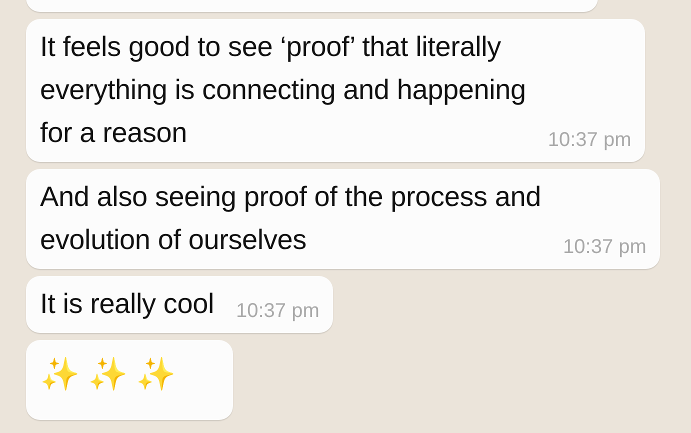 This screenshot has width=691, height=433. I want to click on message-text: It is really cool, so click(127, 304).